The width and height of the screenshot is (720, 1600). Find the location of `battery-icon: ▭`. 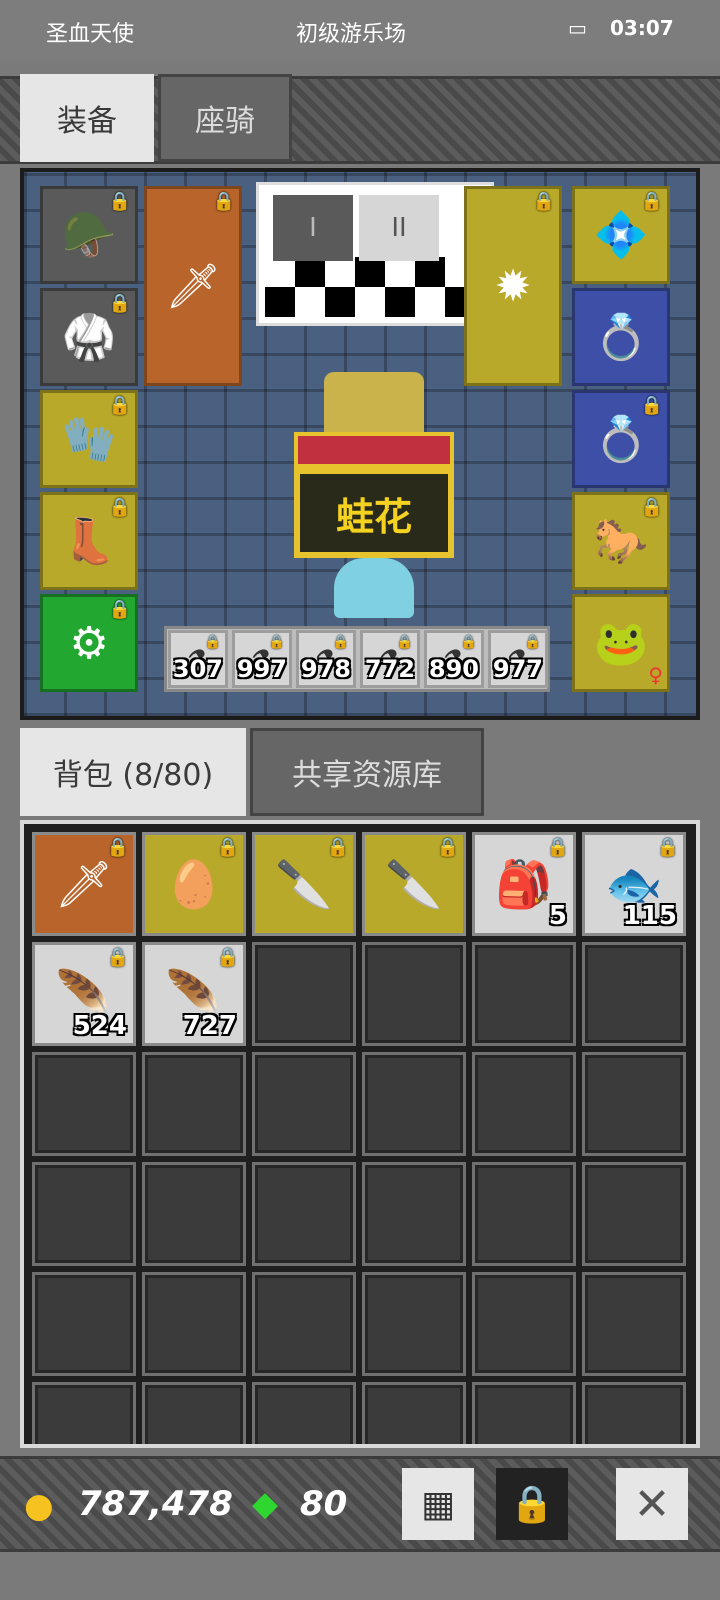

battery-icon: ▭ is located at coordinates (577, 28).